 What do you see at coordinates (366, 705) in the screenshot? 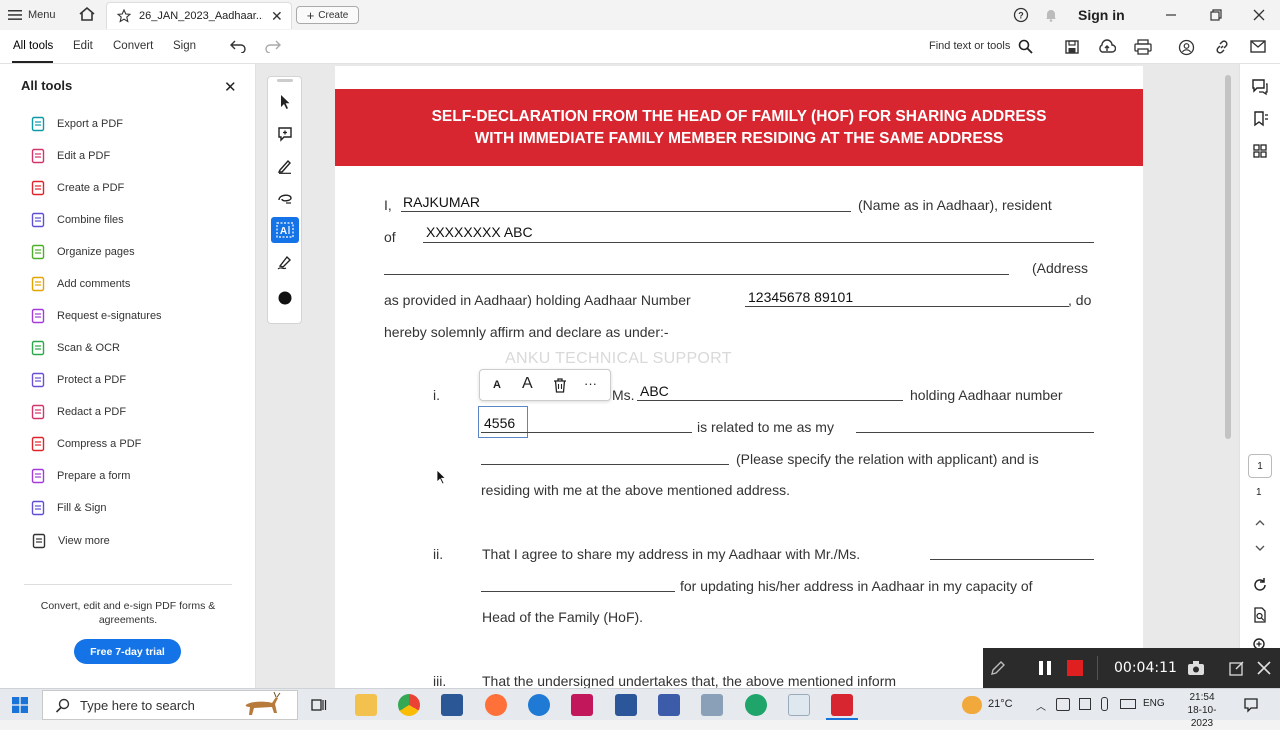
I see `file-explorer-icon` at bounding box center [366, 705].